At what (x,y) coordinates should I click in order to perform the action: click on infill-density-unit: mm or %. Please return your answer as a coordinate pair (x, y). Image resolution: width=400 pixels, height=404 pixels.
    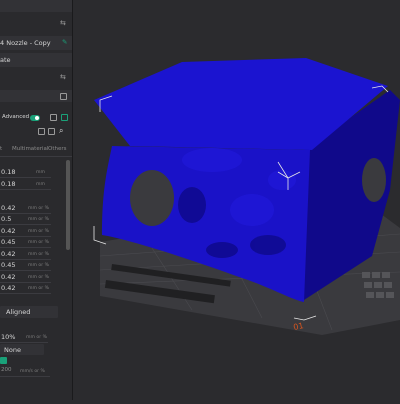
    Looking at the image, I should click on (36, 337).